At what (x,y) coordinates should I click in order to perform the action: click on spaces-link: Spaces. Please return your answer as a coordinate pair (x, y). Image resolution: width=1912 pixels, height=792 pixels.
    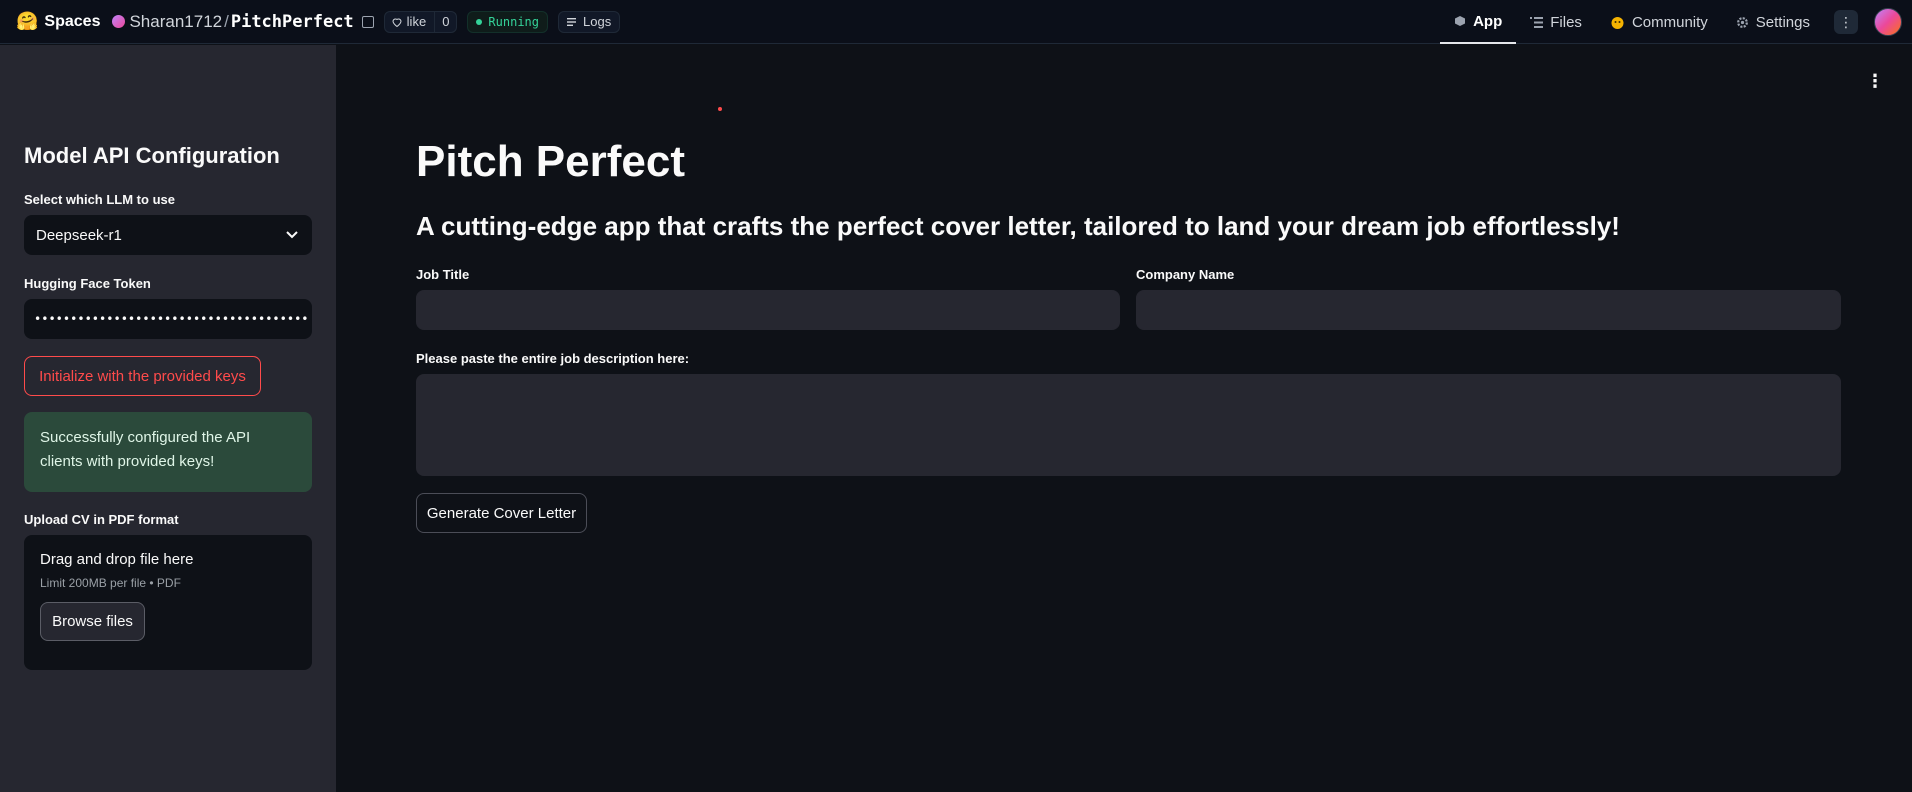
    Looking at the image, I should click on (72, 22).